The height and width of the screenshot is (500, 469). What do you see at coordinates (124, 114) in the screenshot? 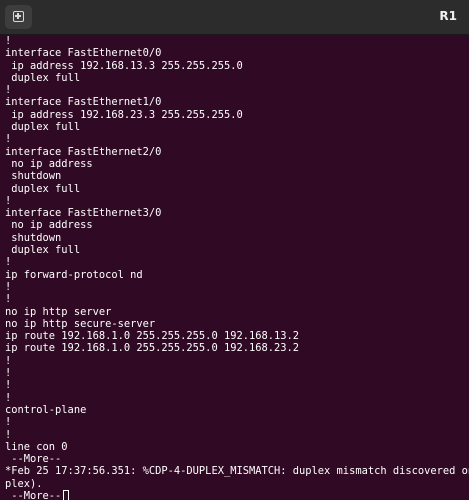
I see `terminal-line: ip address 192.168.23.3 255.255.255.0` at bounding box center [124, 114].